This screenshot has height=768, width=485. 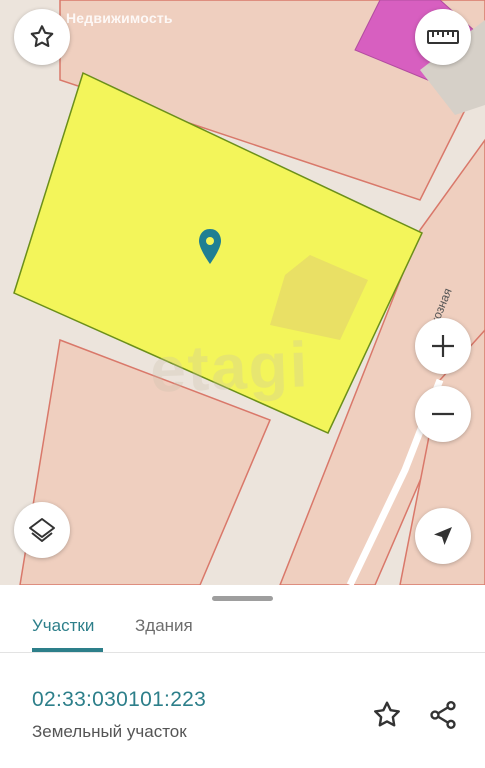 What do you see at coordinates (63, 631) in the screenshot?
I see `tab-plots: Участки` at bounding box center [63, 631].